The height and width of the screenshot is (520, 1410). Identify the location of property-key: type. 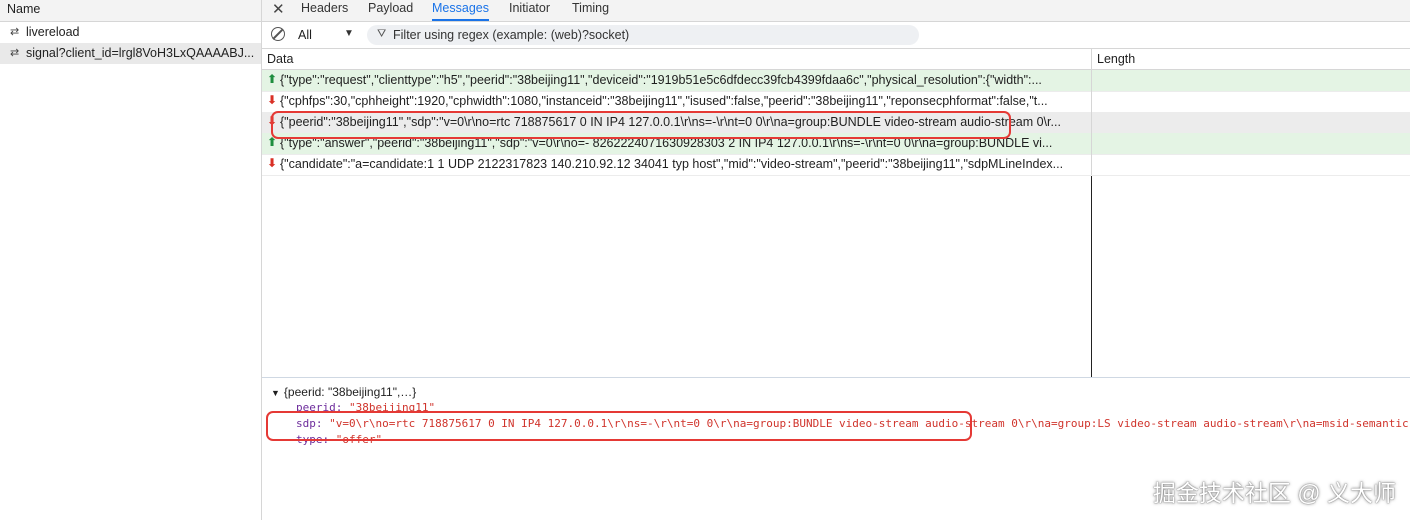
(309, 439).